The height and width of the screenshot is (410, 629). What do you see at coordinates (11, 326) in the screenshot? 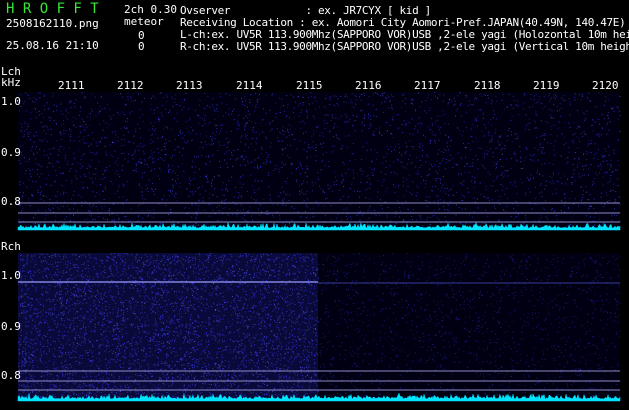
I see `rch-y-label: 0.9` at bounding box center [11, 326].